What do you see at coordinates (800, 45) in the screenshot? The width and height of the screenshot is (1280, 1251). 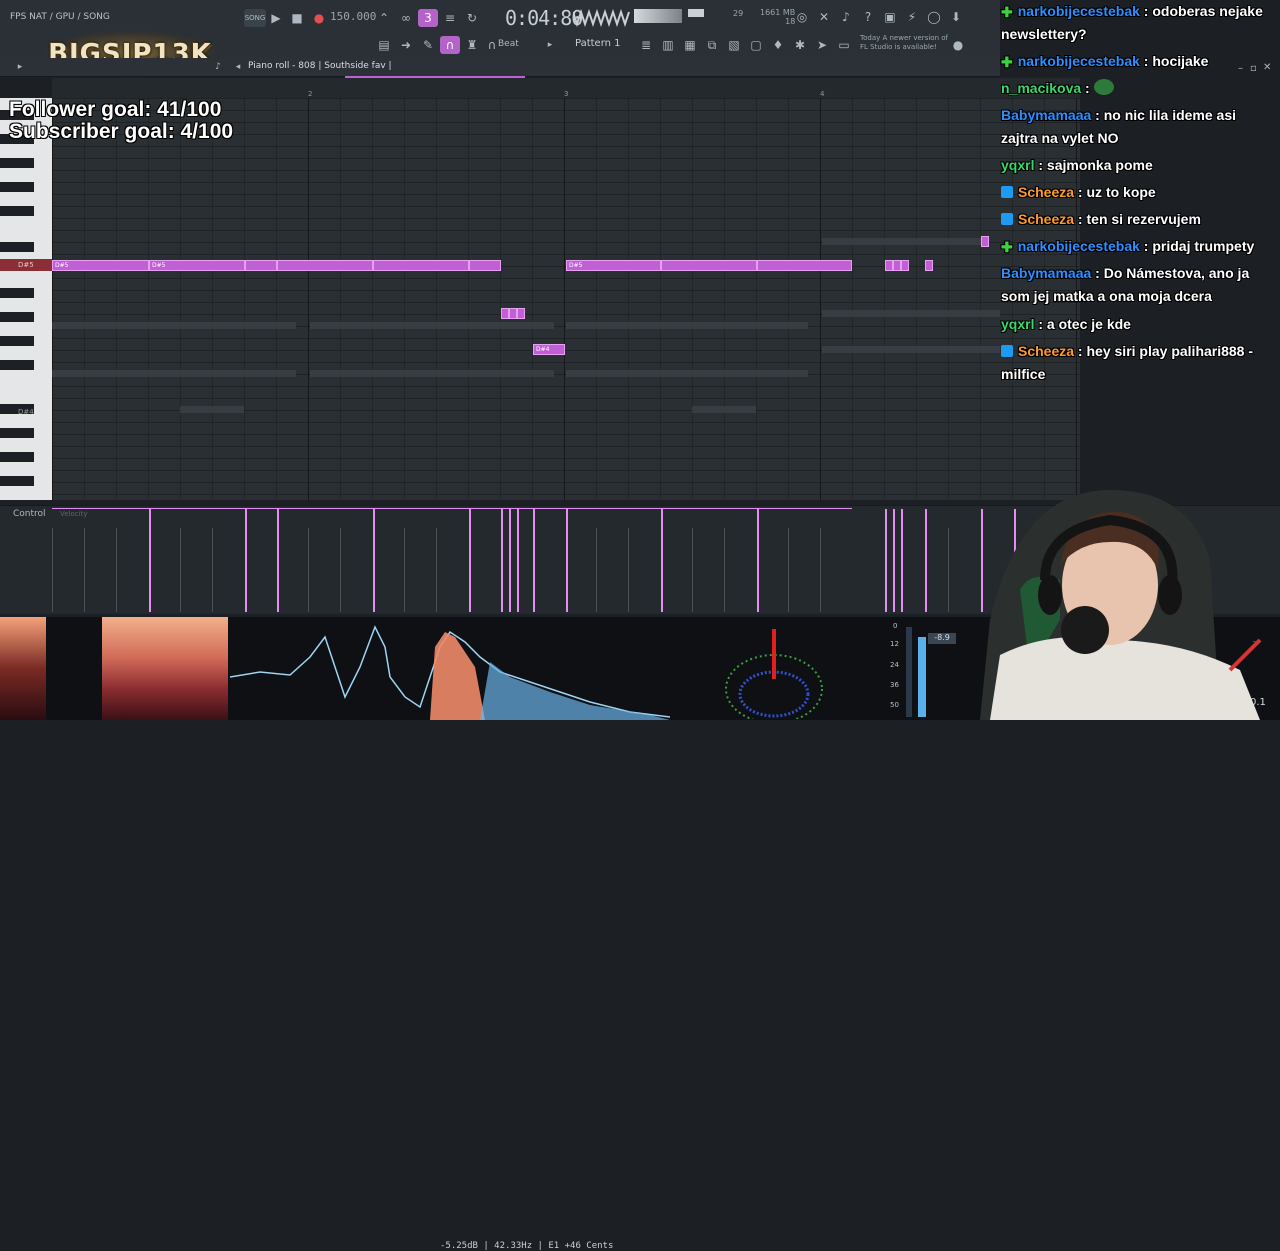 I see `tools-icon: ✱` at bounding box center [800, 45].